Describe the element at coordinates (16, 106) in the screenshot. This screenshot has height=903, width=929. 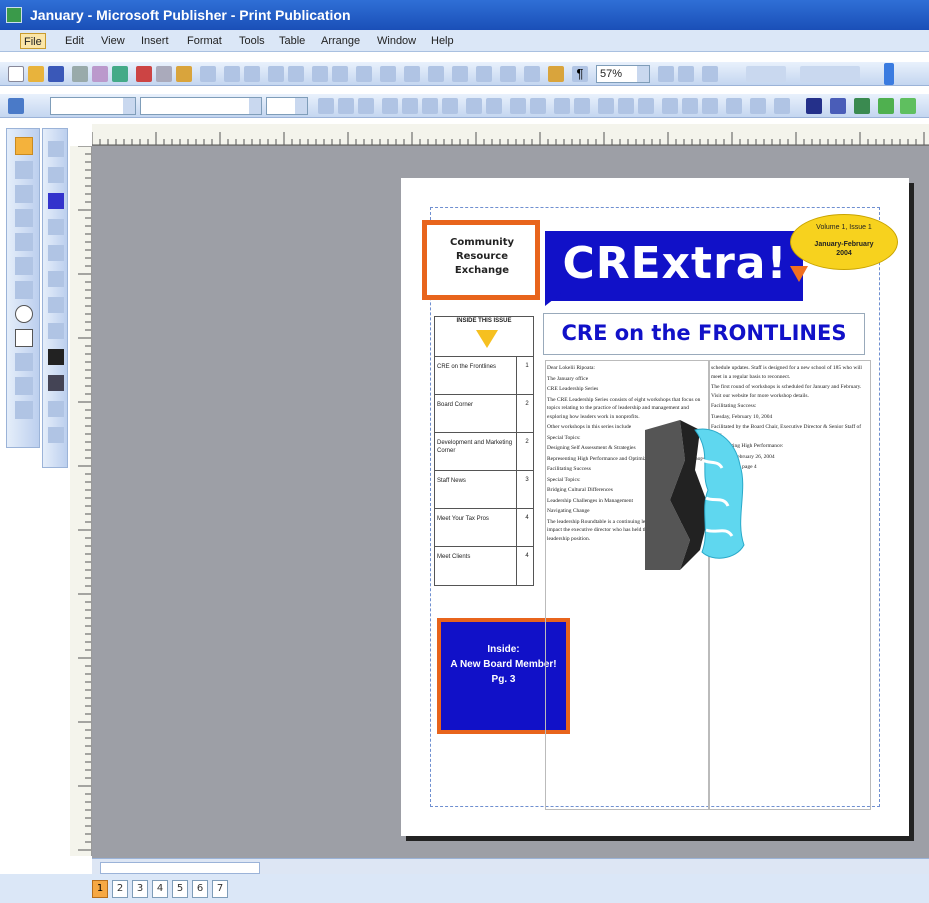
I see `styles-icon` at that location.